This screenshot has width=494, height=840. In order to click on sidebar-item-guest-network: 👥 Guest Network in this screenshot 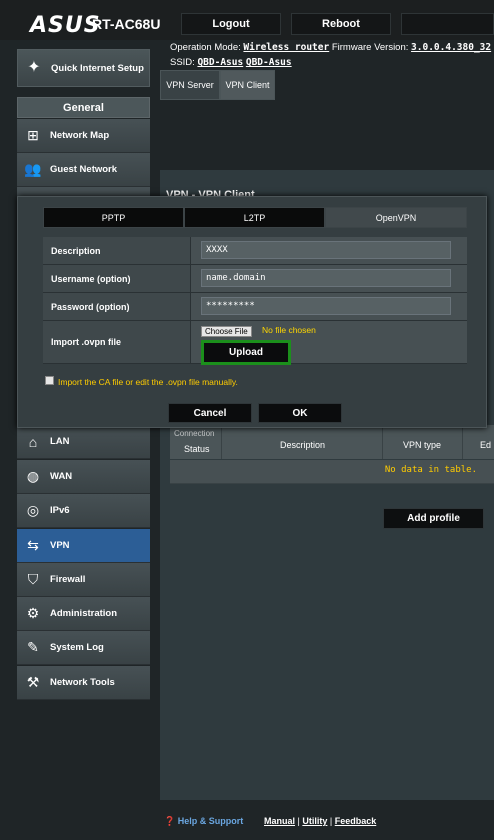, I will do `click(83, 170)`.